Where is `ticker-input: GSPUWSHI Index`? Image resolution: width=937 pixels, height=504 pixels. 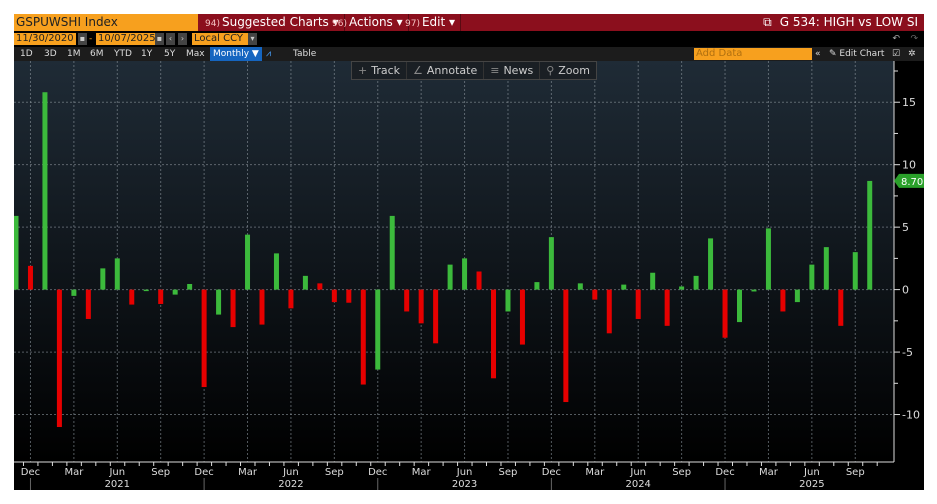
ticker-input: GSPUWSHI Index is located at coordinates (106, 22).